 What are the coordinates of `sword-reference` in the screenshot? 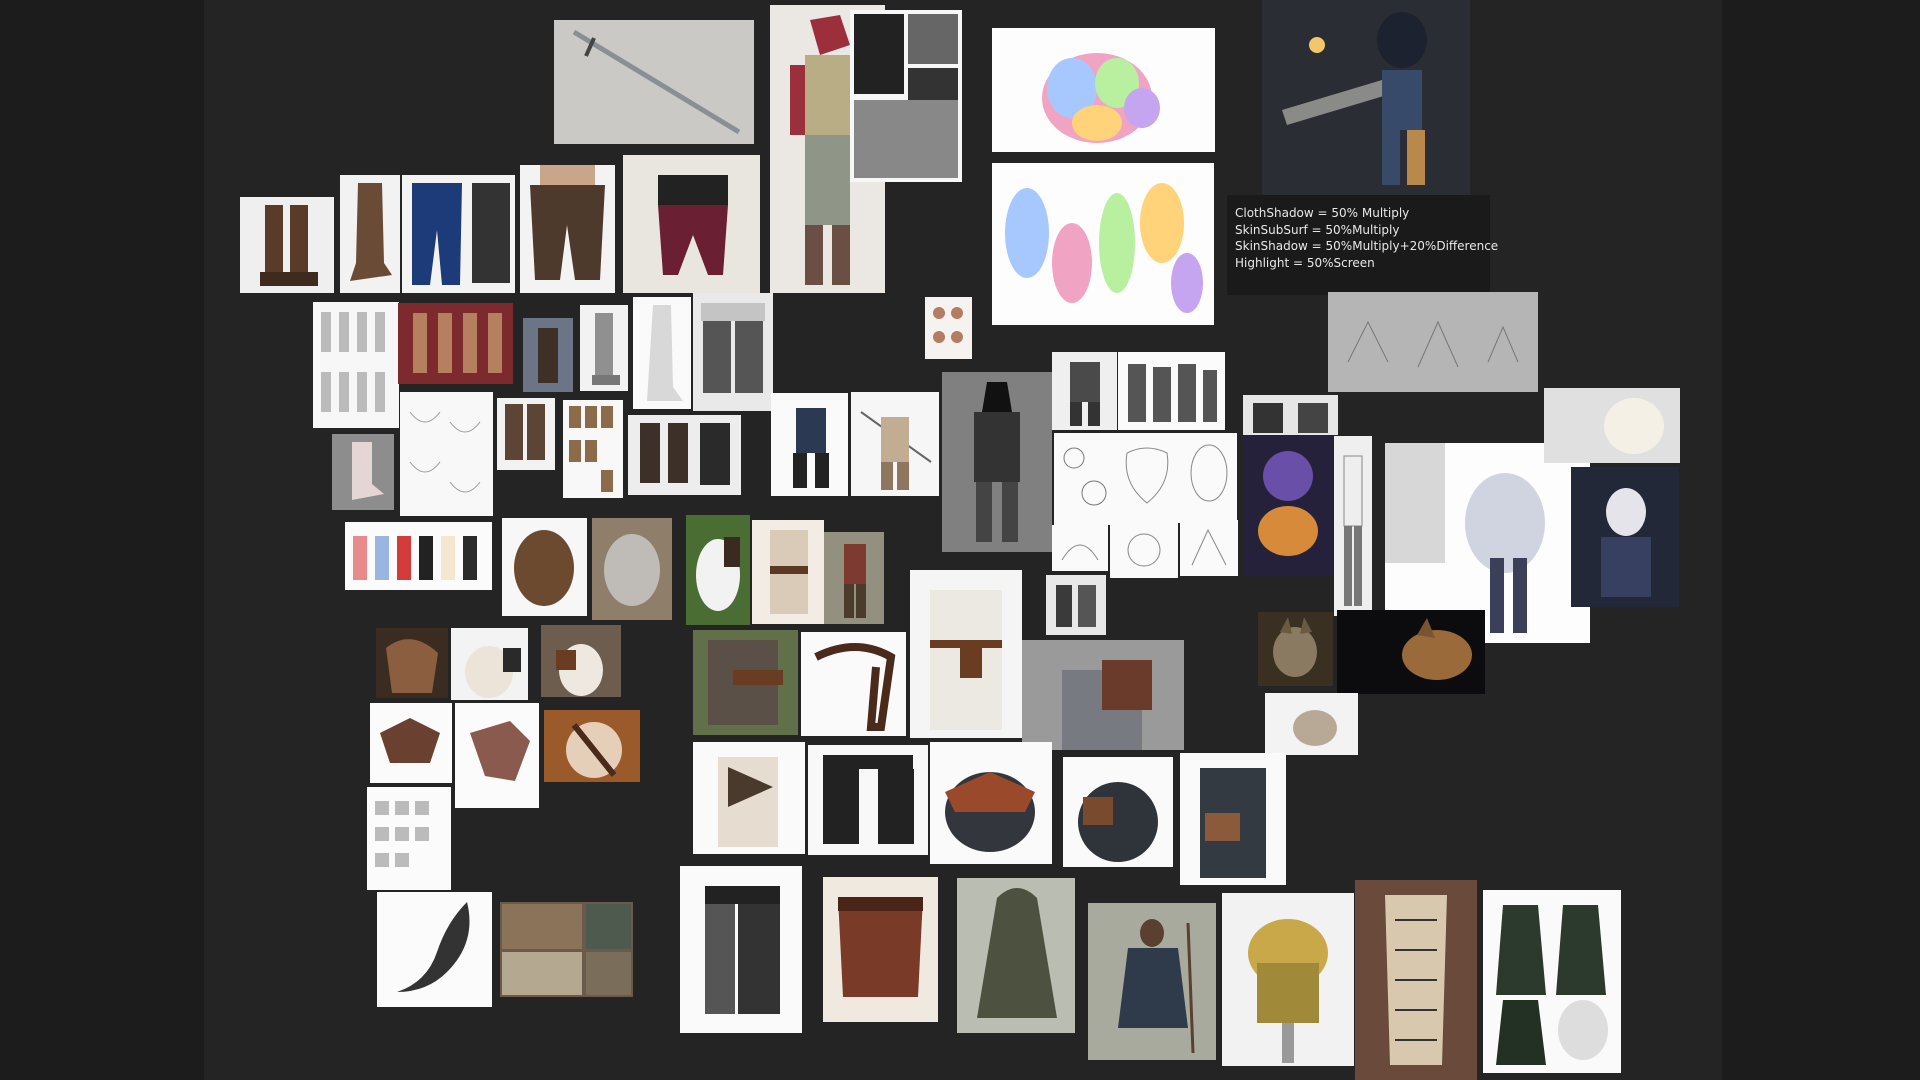 It's located at (654, 82).